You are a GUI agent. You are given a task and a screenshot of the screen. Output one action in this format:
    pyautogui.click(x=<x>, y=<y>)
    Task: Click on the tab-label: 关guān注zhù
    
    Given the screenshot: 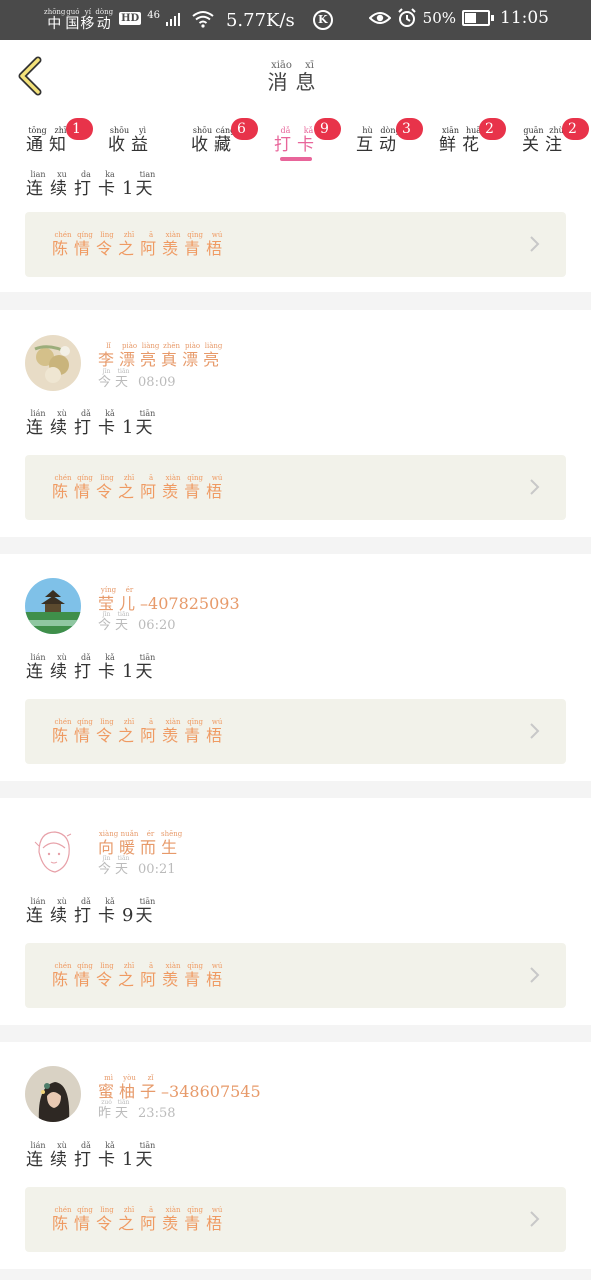 What is the action you would take?
    pyautogui.click(x=545, y=140)
    